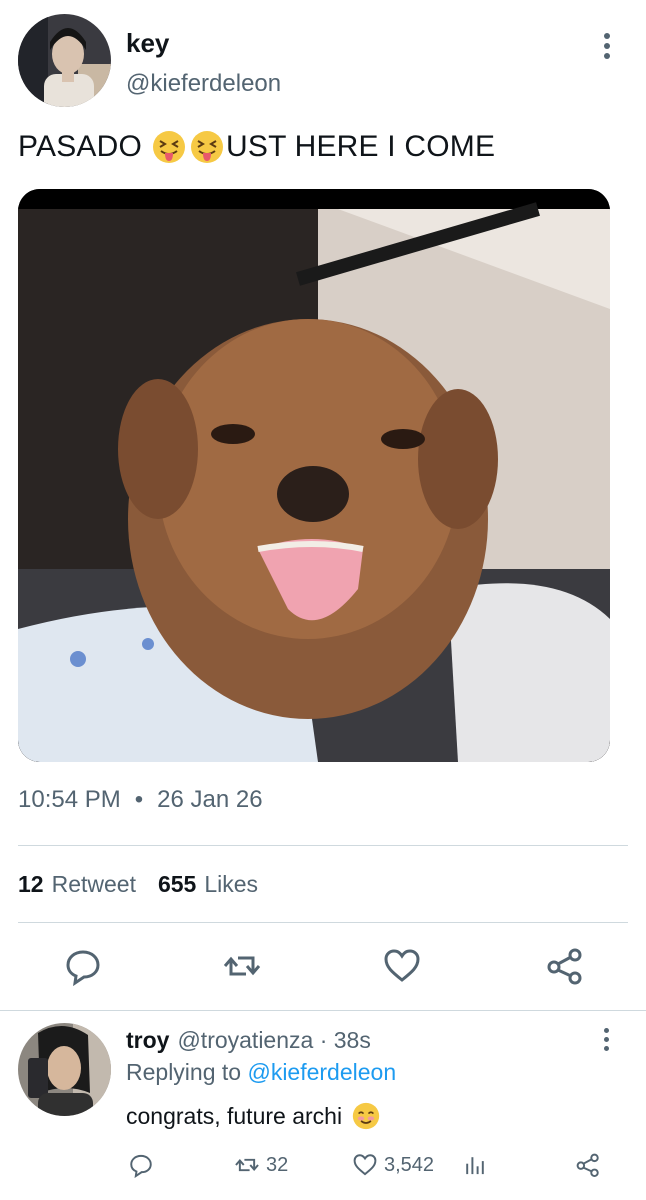 Image resolution: width=646 pixels, height=1200 pixels. I want to click on reply-reply-button, so click(141, 1165).